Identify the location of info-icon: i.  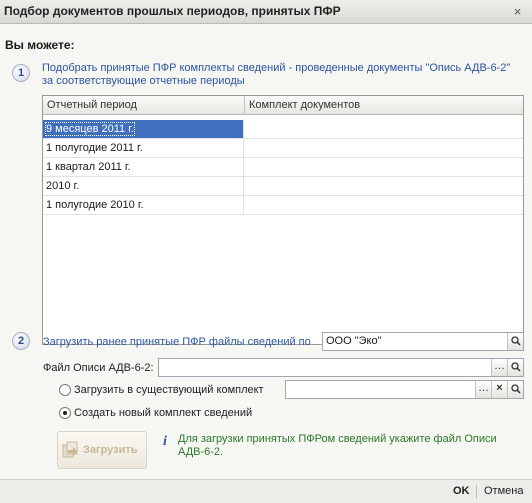
(165, 441).